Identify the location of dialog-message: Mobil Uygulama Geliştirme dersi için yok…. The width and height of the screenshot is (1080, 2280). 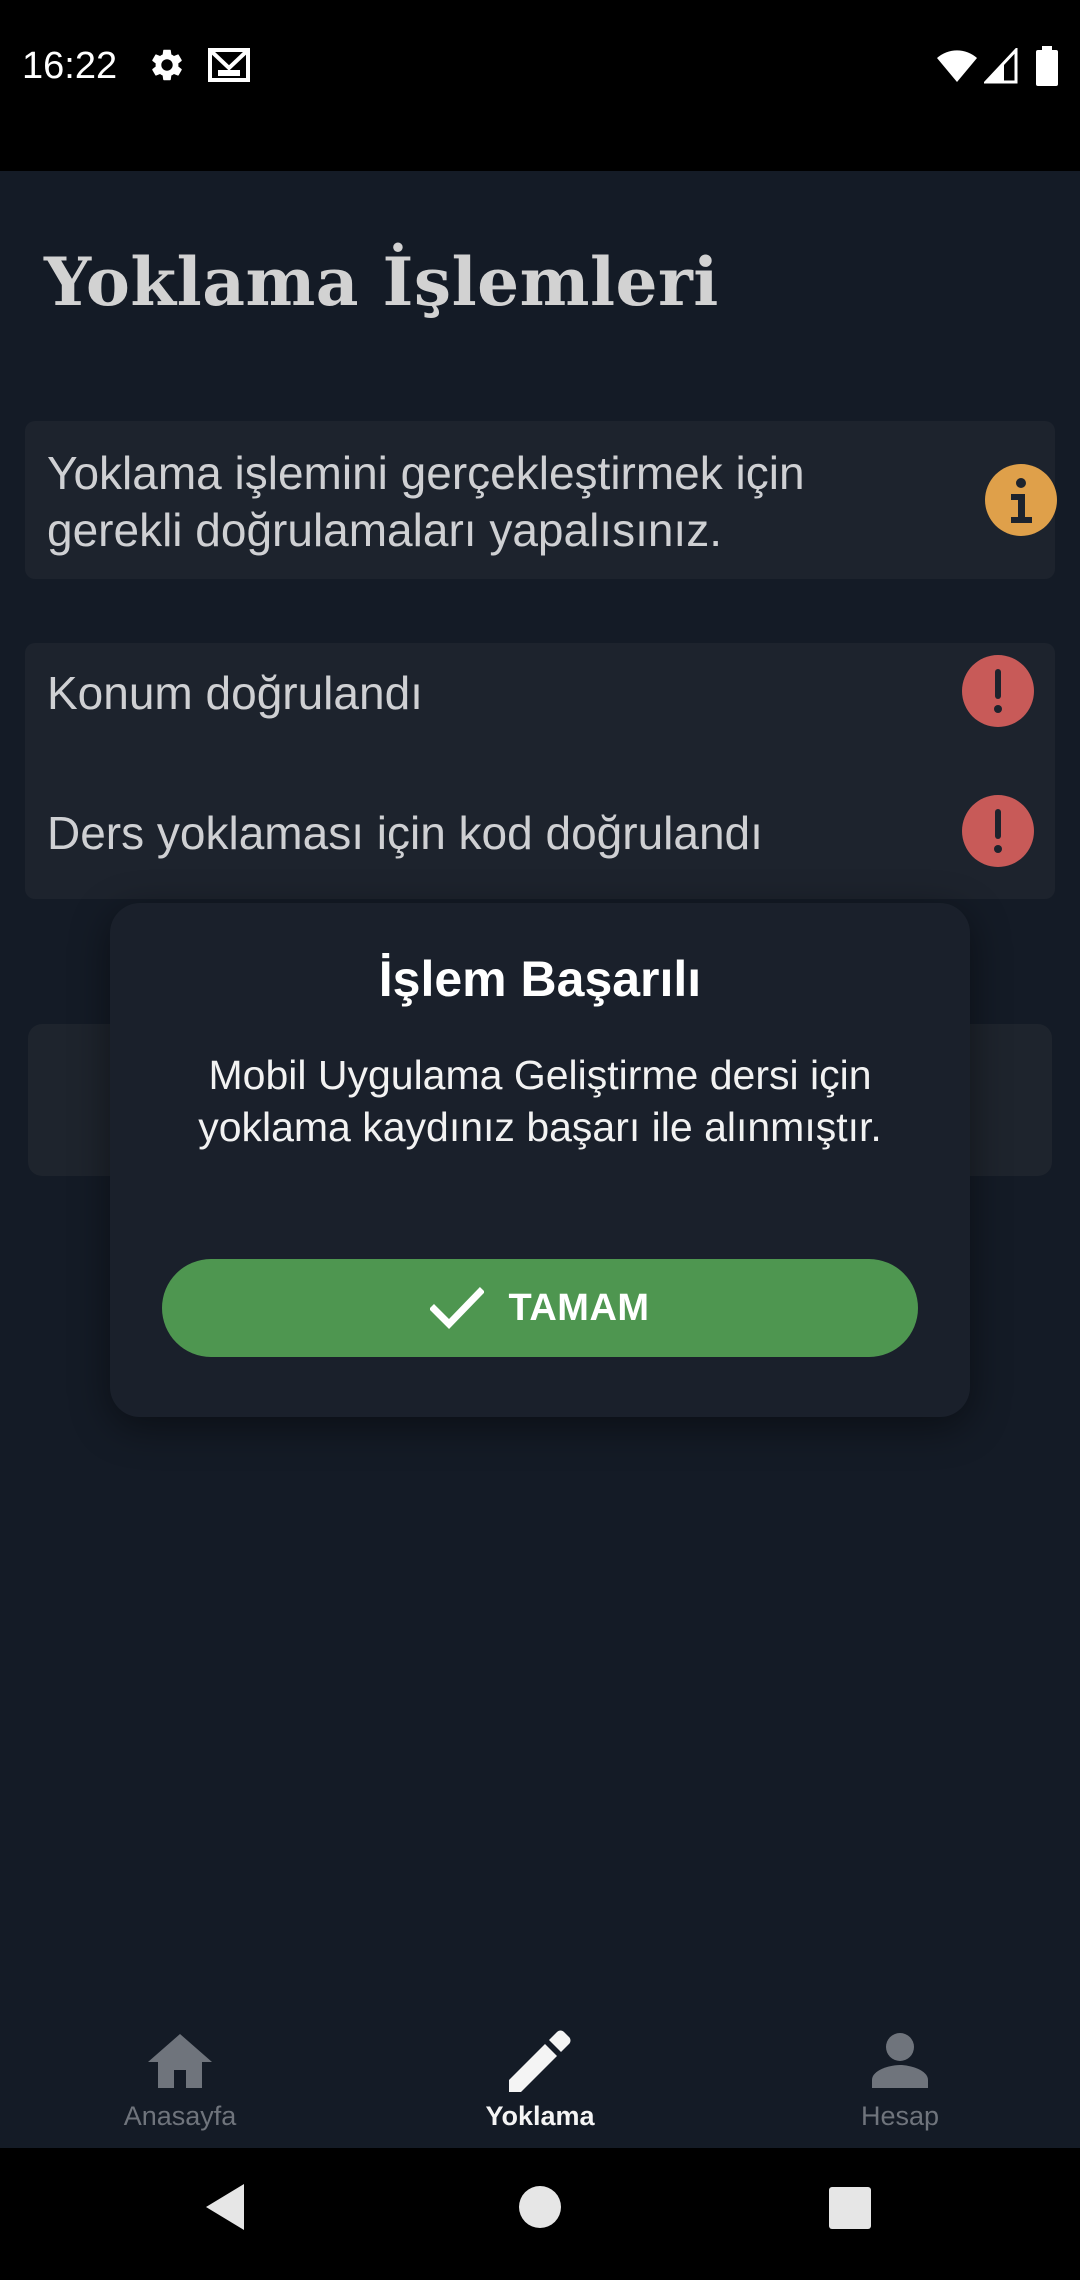
(540, 1101).